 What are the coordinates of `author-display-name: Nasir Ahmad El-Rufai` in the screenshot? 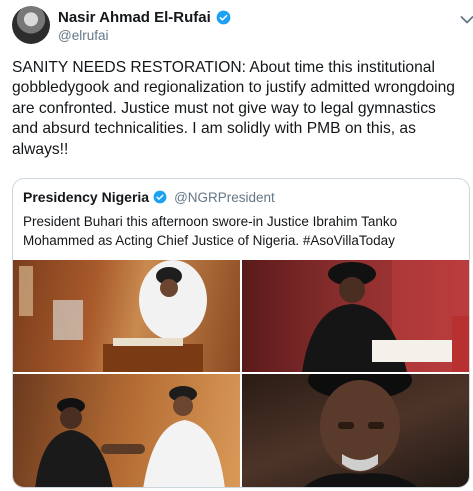 It's located at (134, 17).